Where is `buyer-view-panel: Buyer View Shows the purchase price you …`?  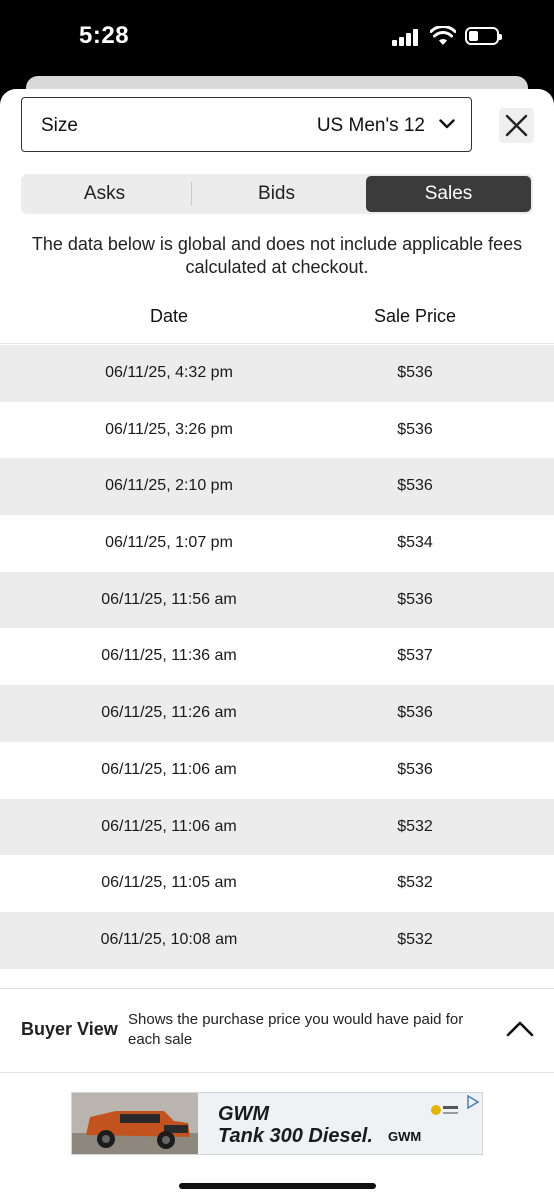 buyer-view-panel: Buyer View Shows the purchase price you … is located at coordinates (277, 1030).